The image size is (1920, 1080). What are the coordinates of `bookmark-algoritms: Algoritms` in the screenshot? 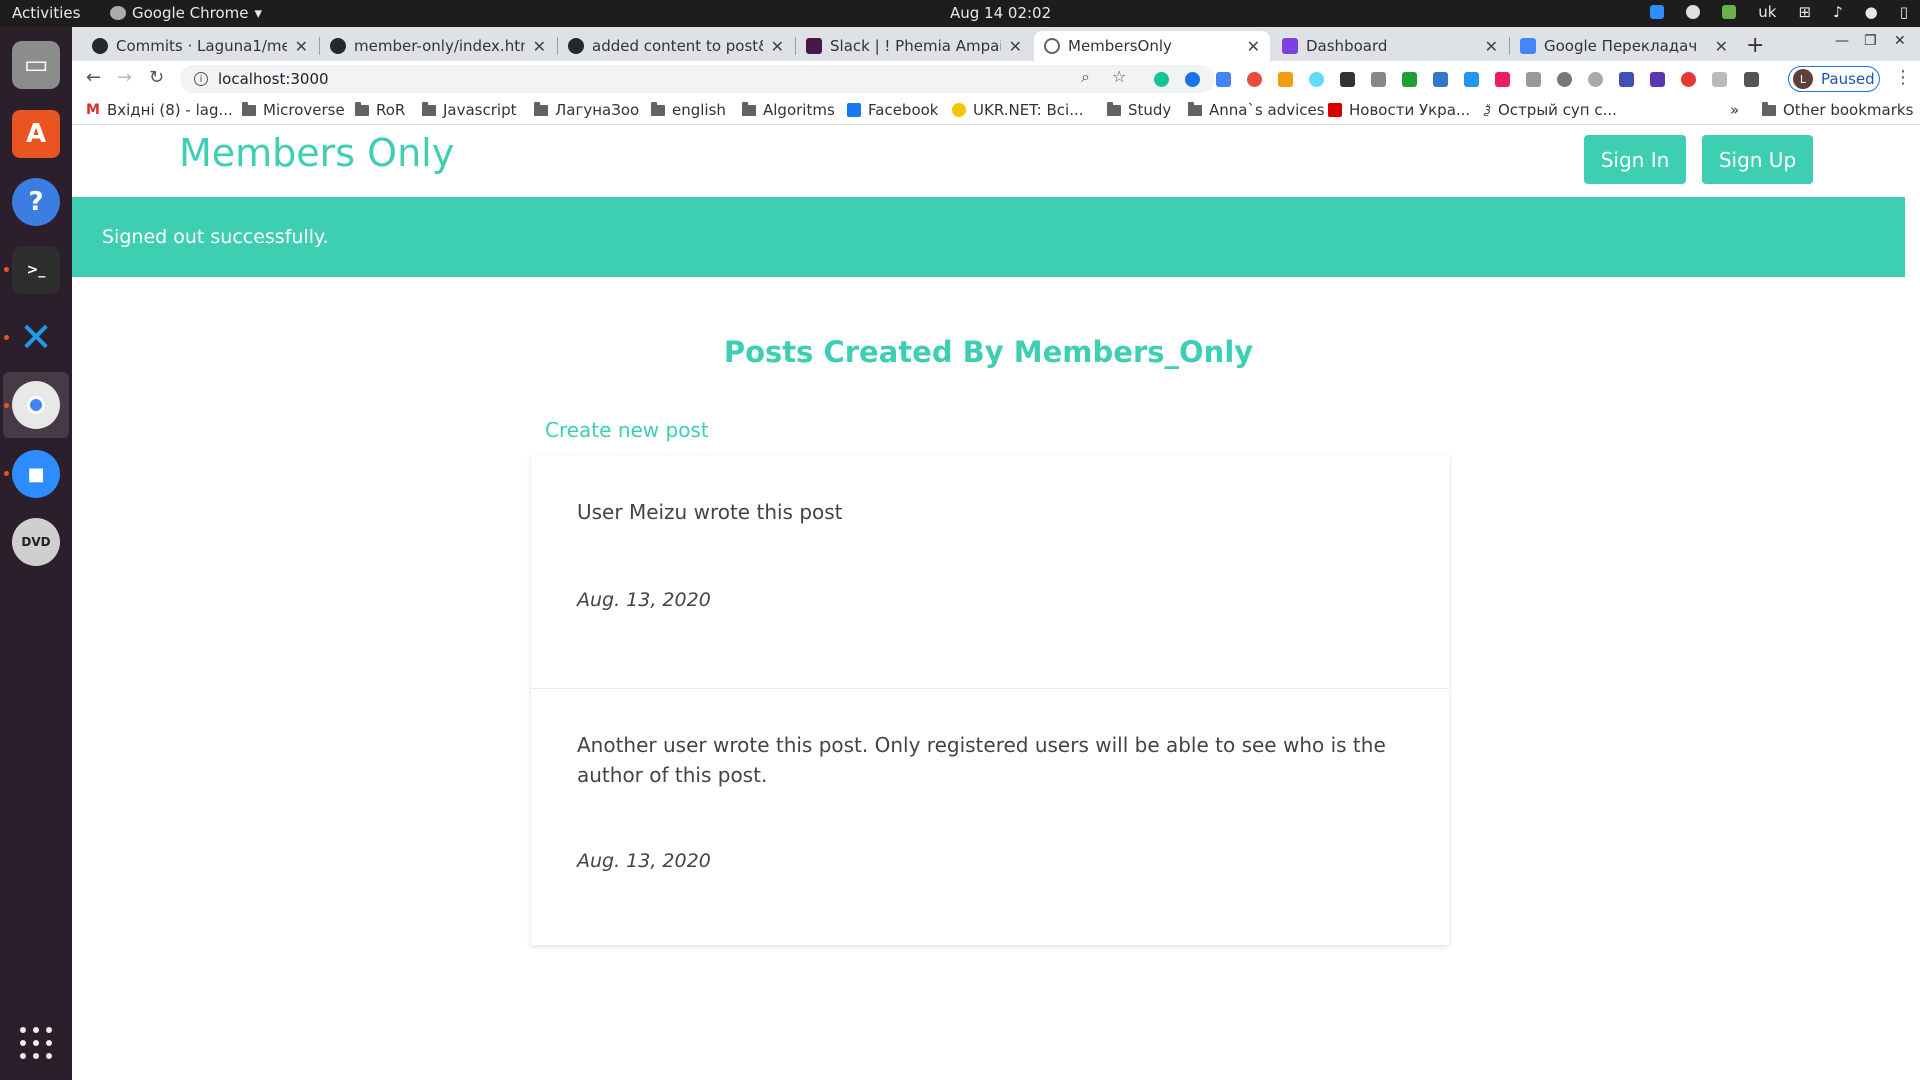 It's located at (788, 110).